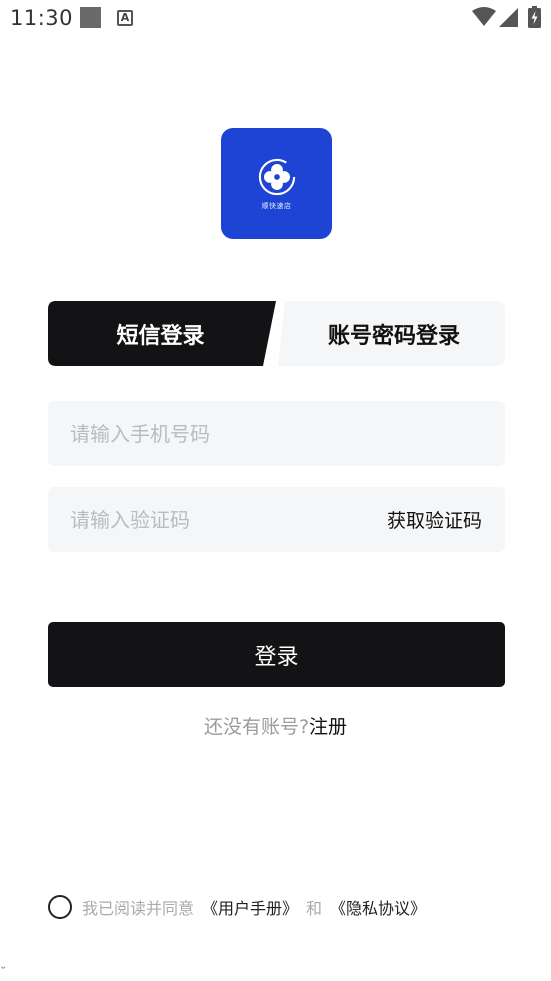  What do you see at coordinates (434, 519) in the screenshot?
I see `get-code-button: 获取验证码` at bounding box center [434, 519].